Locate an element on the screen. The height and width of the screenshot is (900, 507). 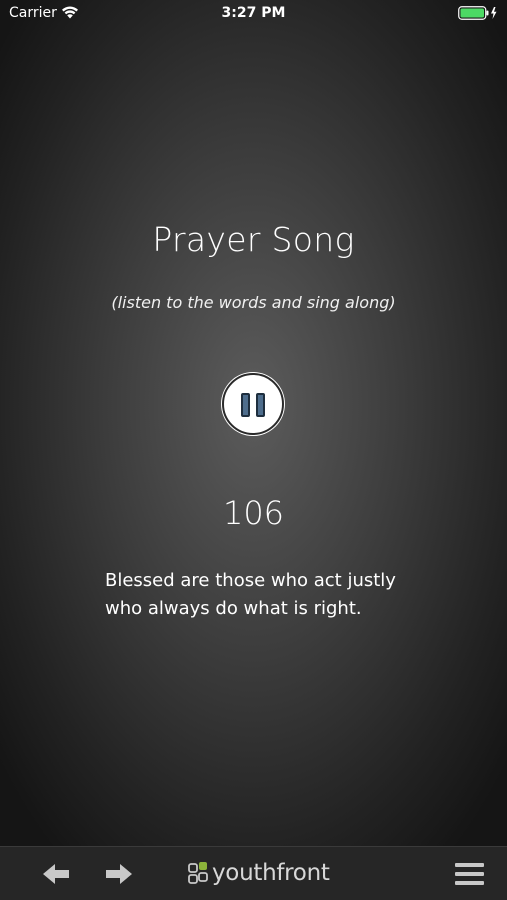
hamburger-menu-icon is located at coordinates (469, 874).